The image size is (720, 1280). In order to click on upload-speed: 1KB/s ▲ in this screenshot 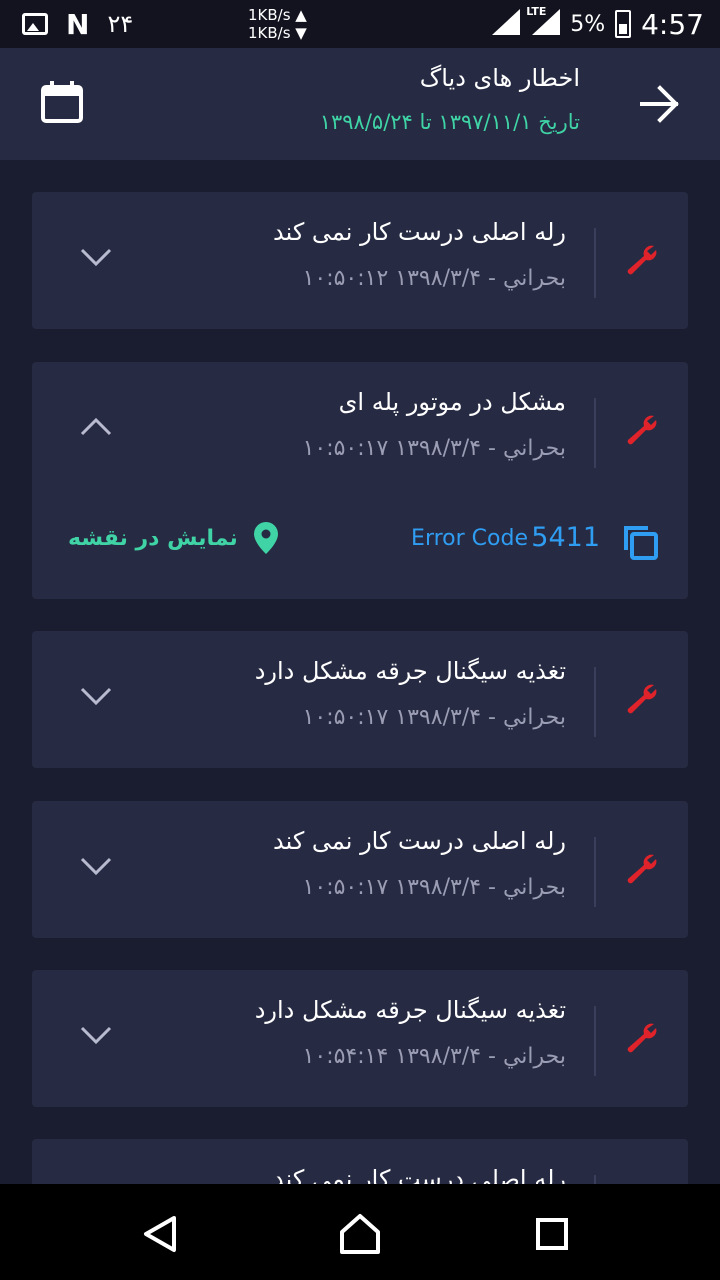, I will do `click(277, 15)`.